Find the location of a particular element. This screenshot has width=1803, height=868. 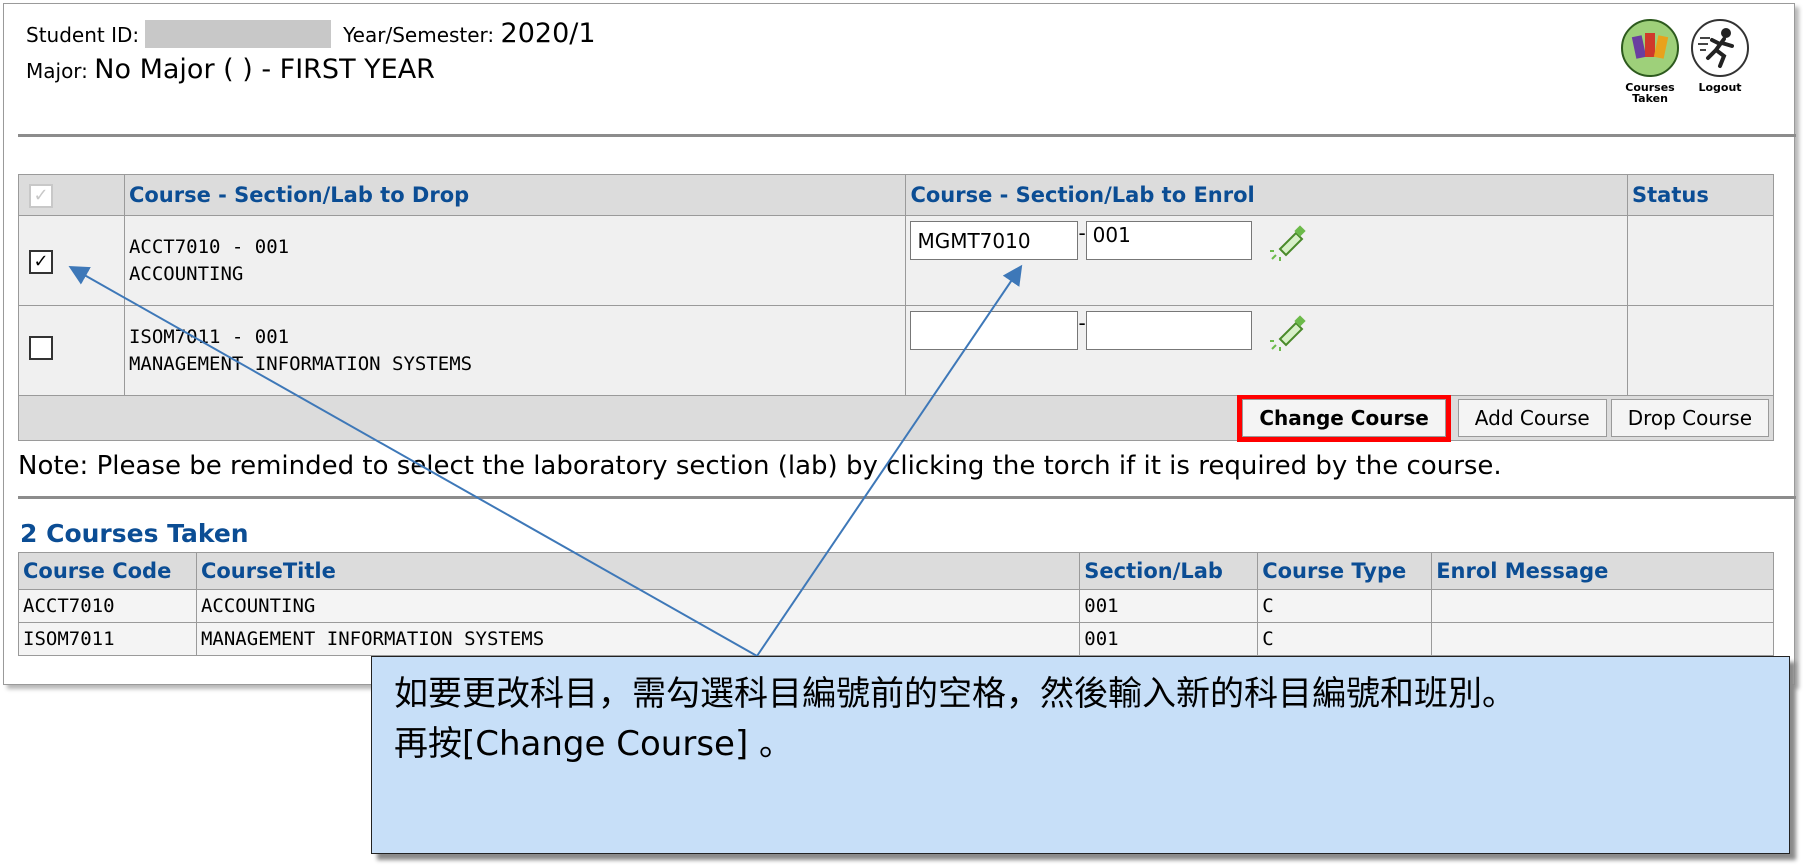

section-lab-header: Section/Lab is located at coordinates (1169, 571).